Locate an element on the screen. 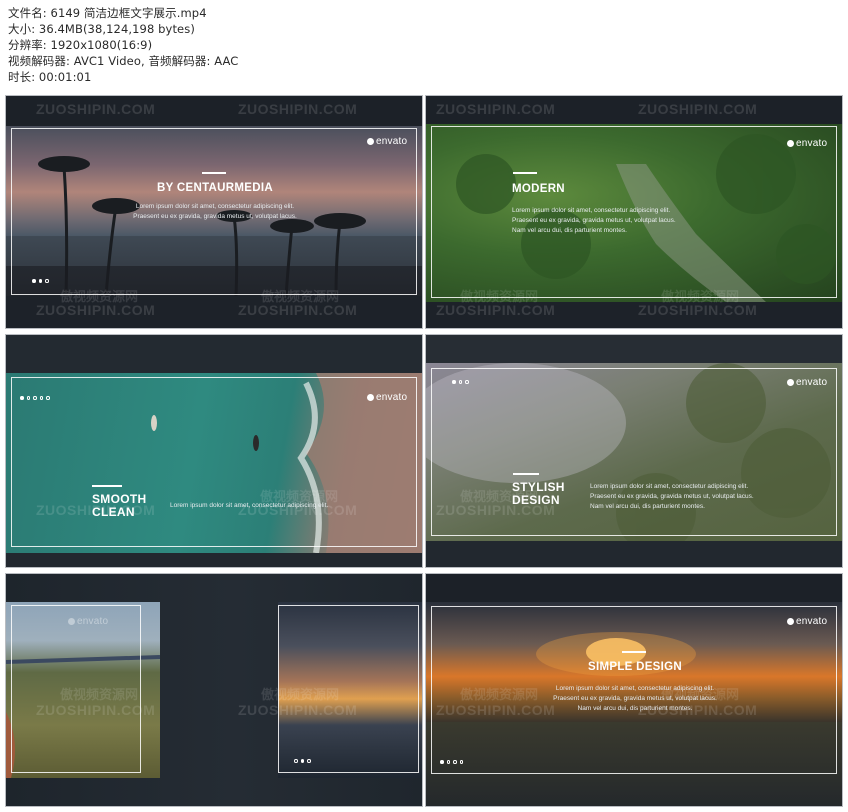  codec-line: 视频解码器: AVC1 Video, 音频解码器: AAC is located at coordinates (123, 61).